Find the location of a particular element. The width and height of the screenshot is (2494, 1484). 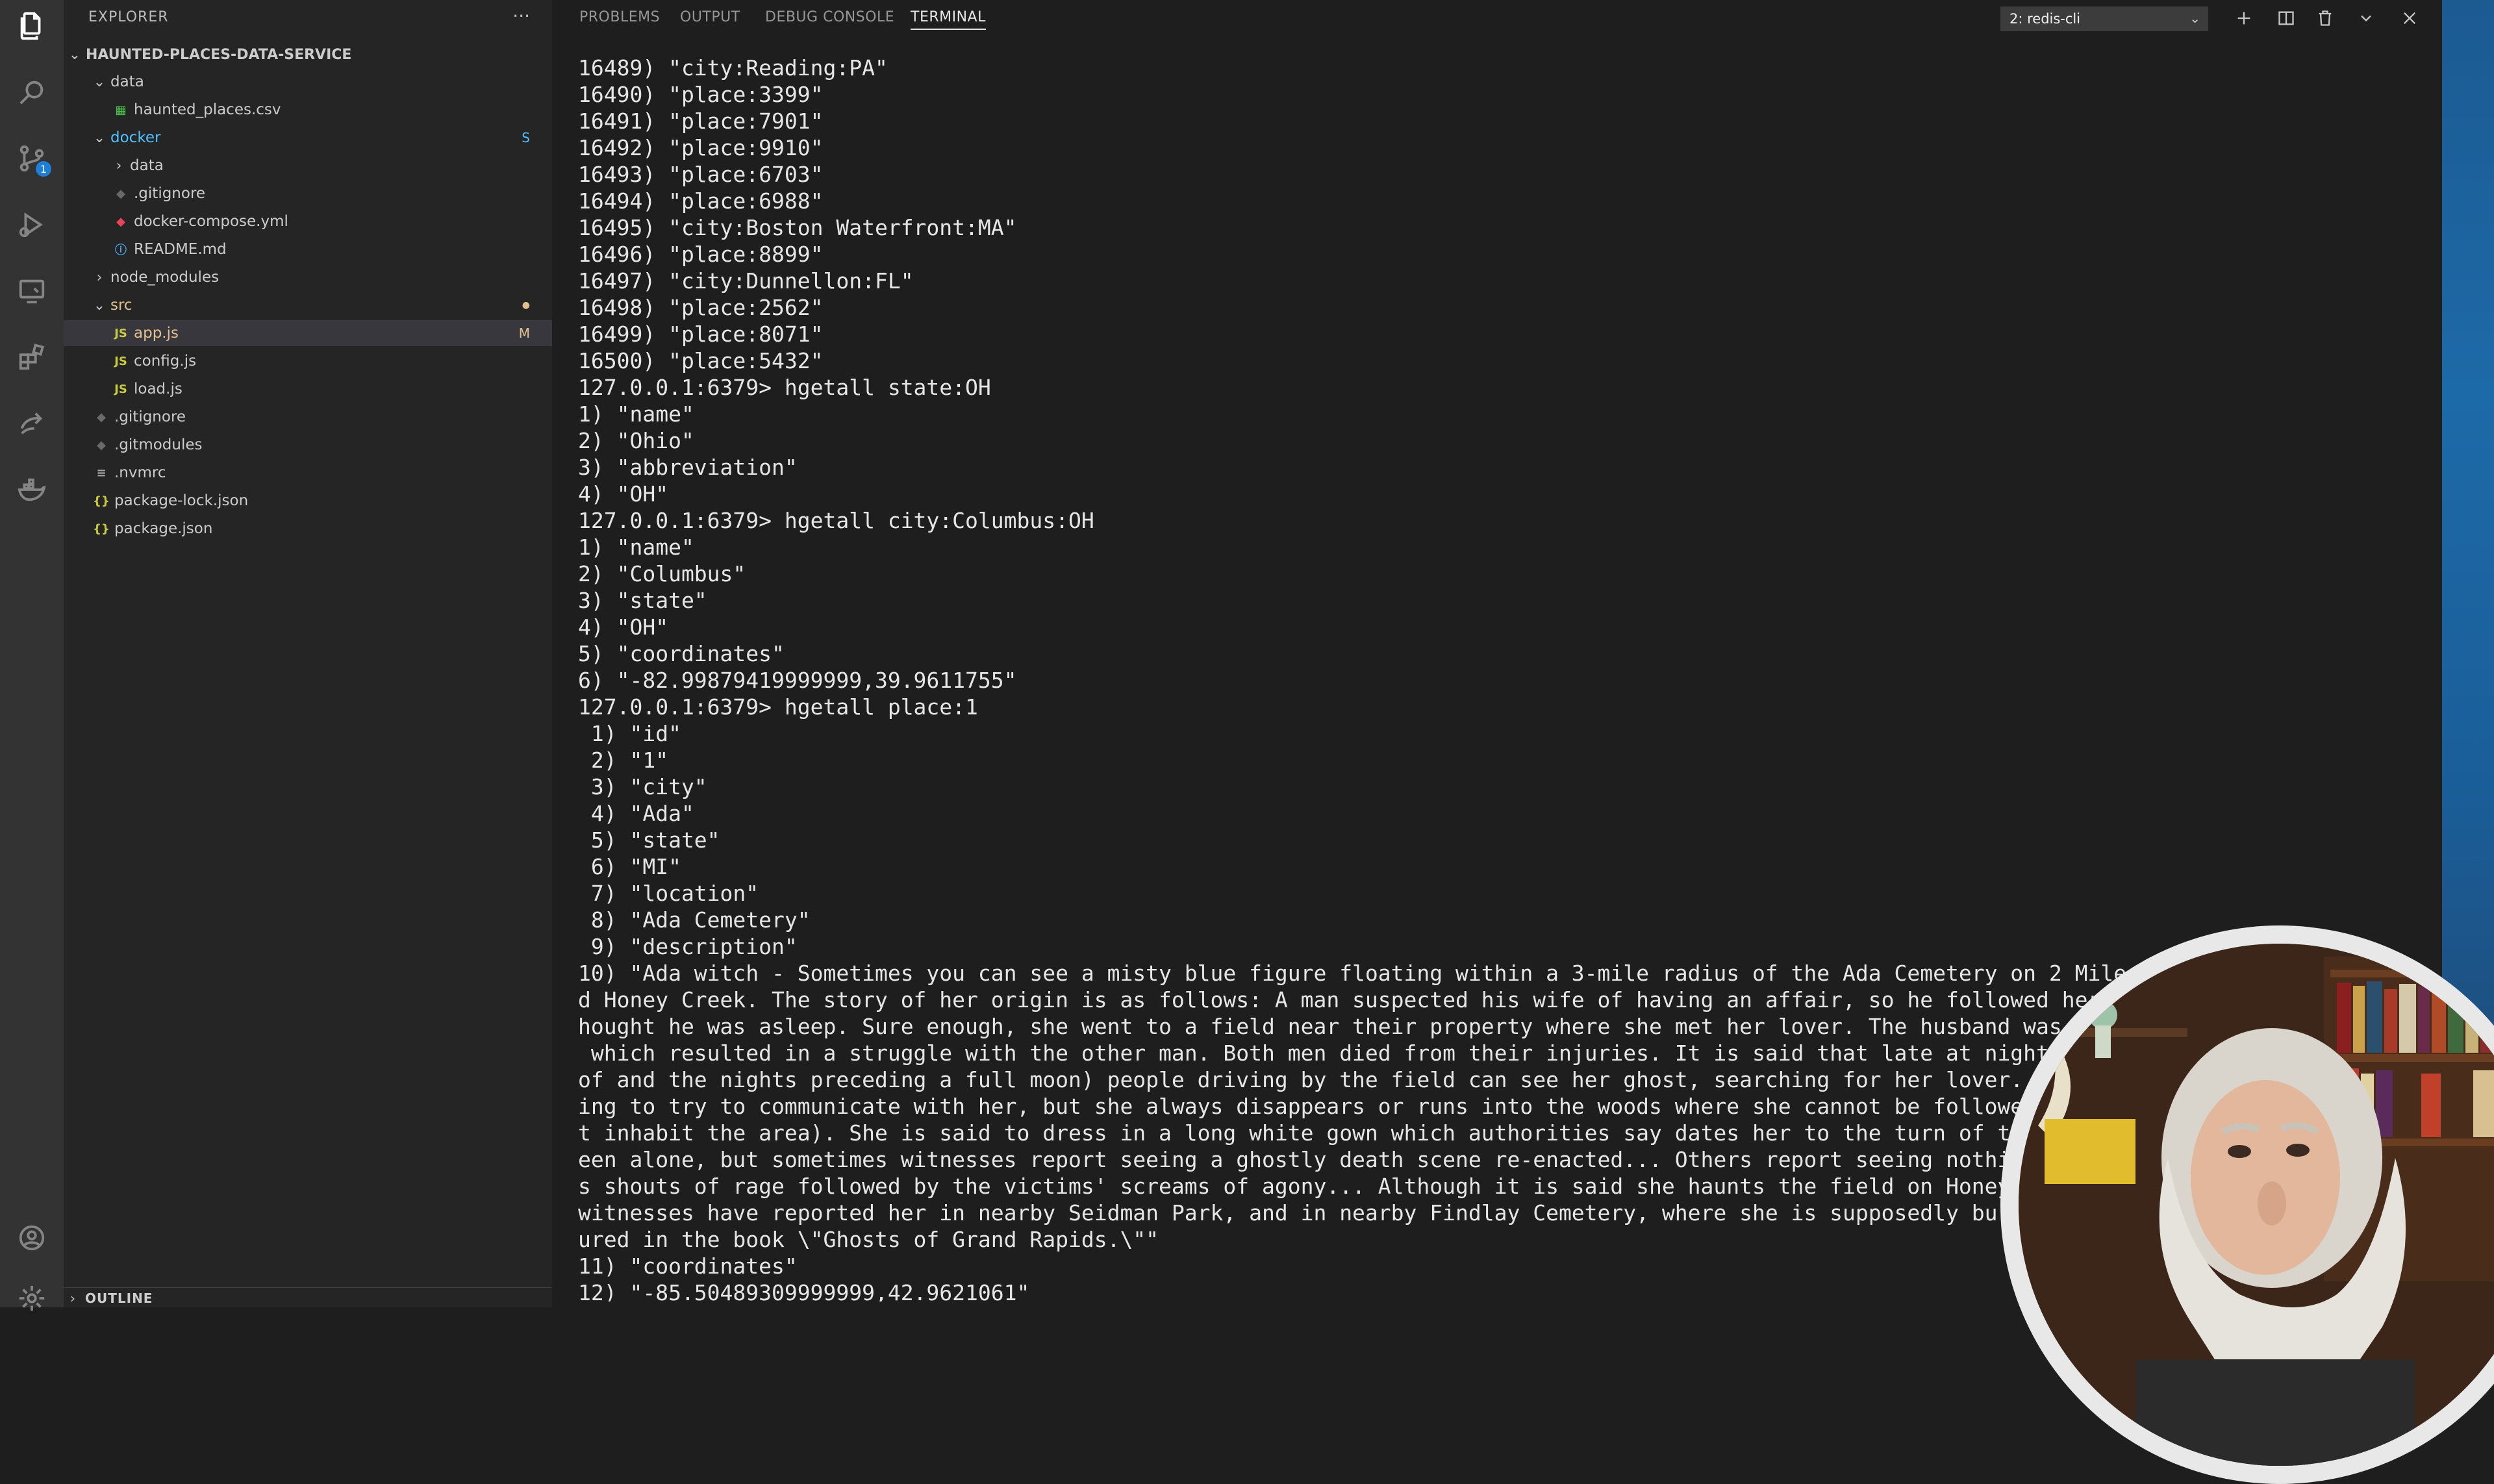

terminal-line: 3) "state" is located at coordinates (642, 600).